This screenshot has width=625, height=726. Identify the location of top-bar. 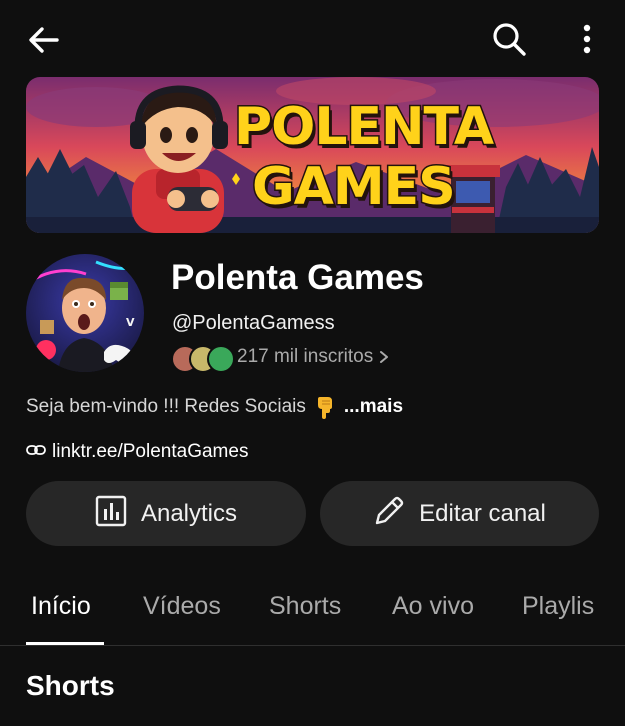
(312, 38).